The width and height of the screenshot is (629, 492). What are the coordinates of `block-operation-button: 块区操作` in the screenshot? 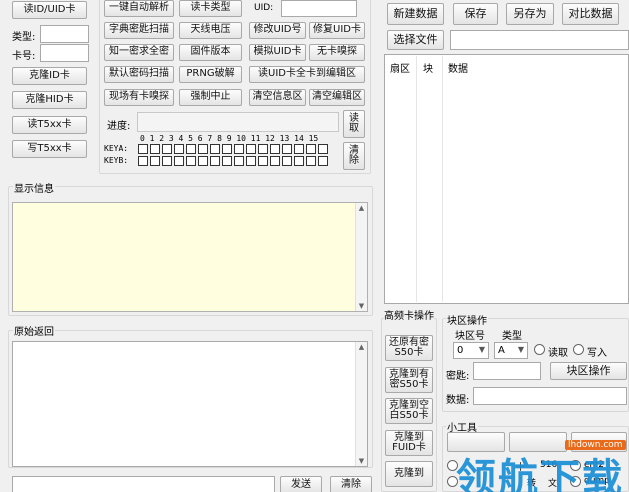 It's located at (588, 371).